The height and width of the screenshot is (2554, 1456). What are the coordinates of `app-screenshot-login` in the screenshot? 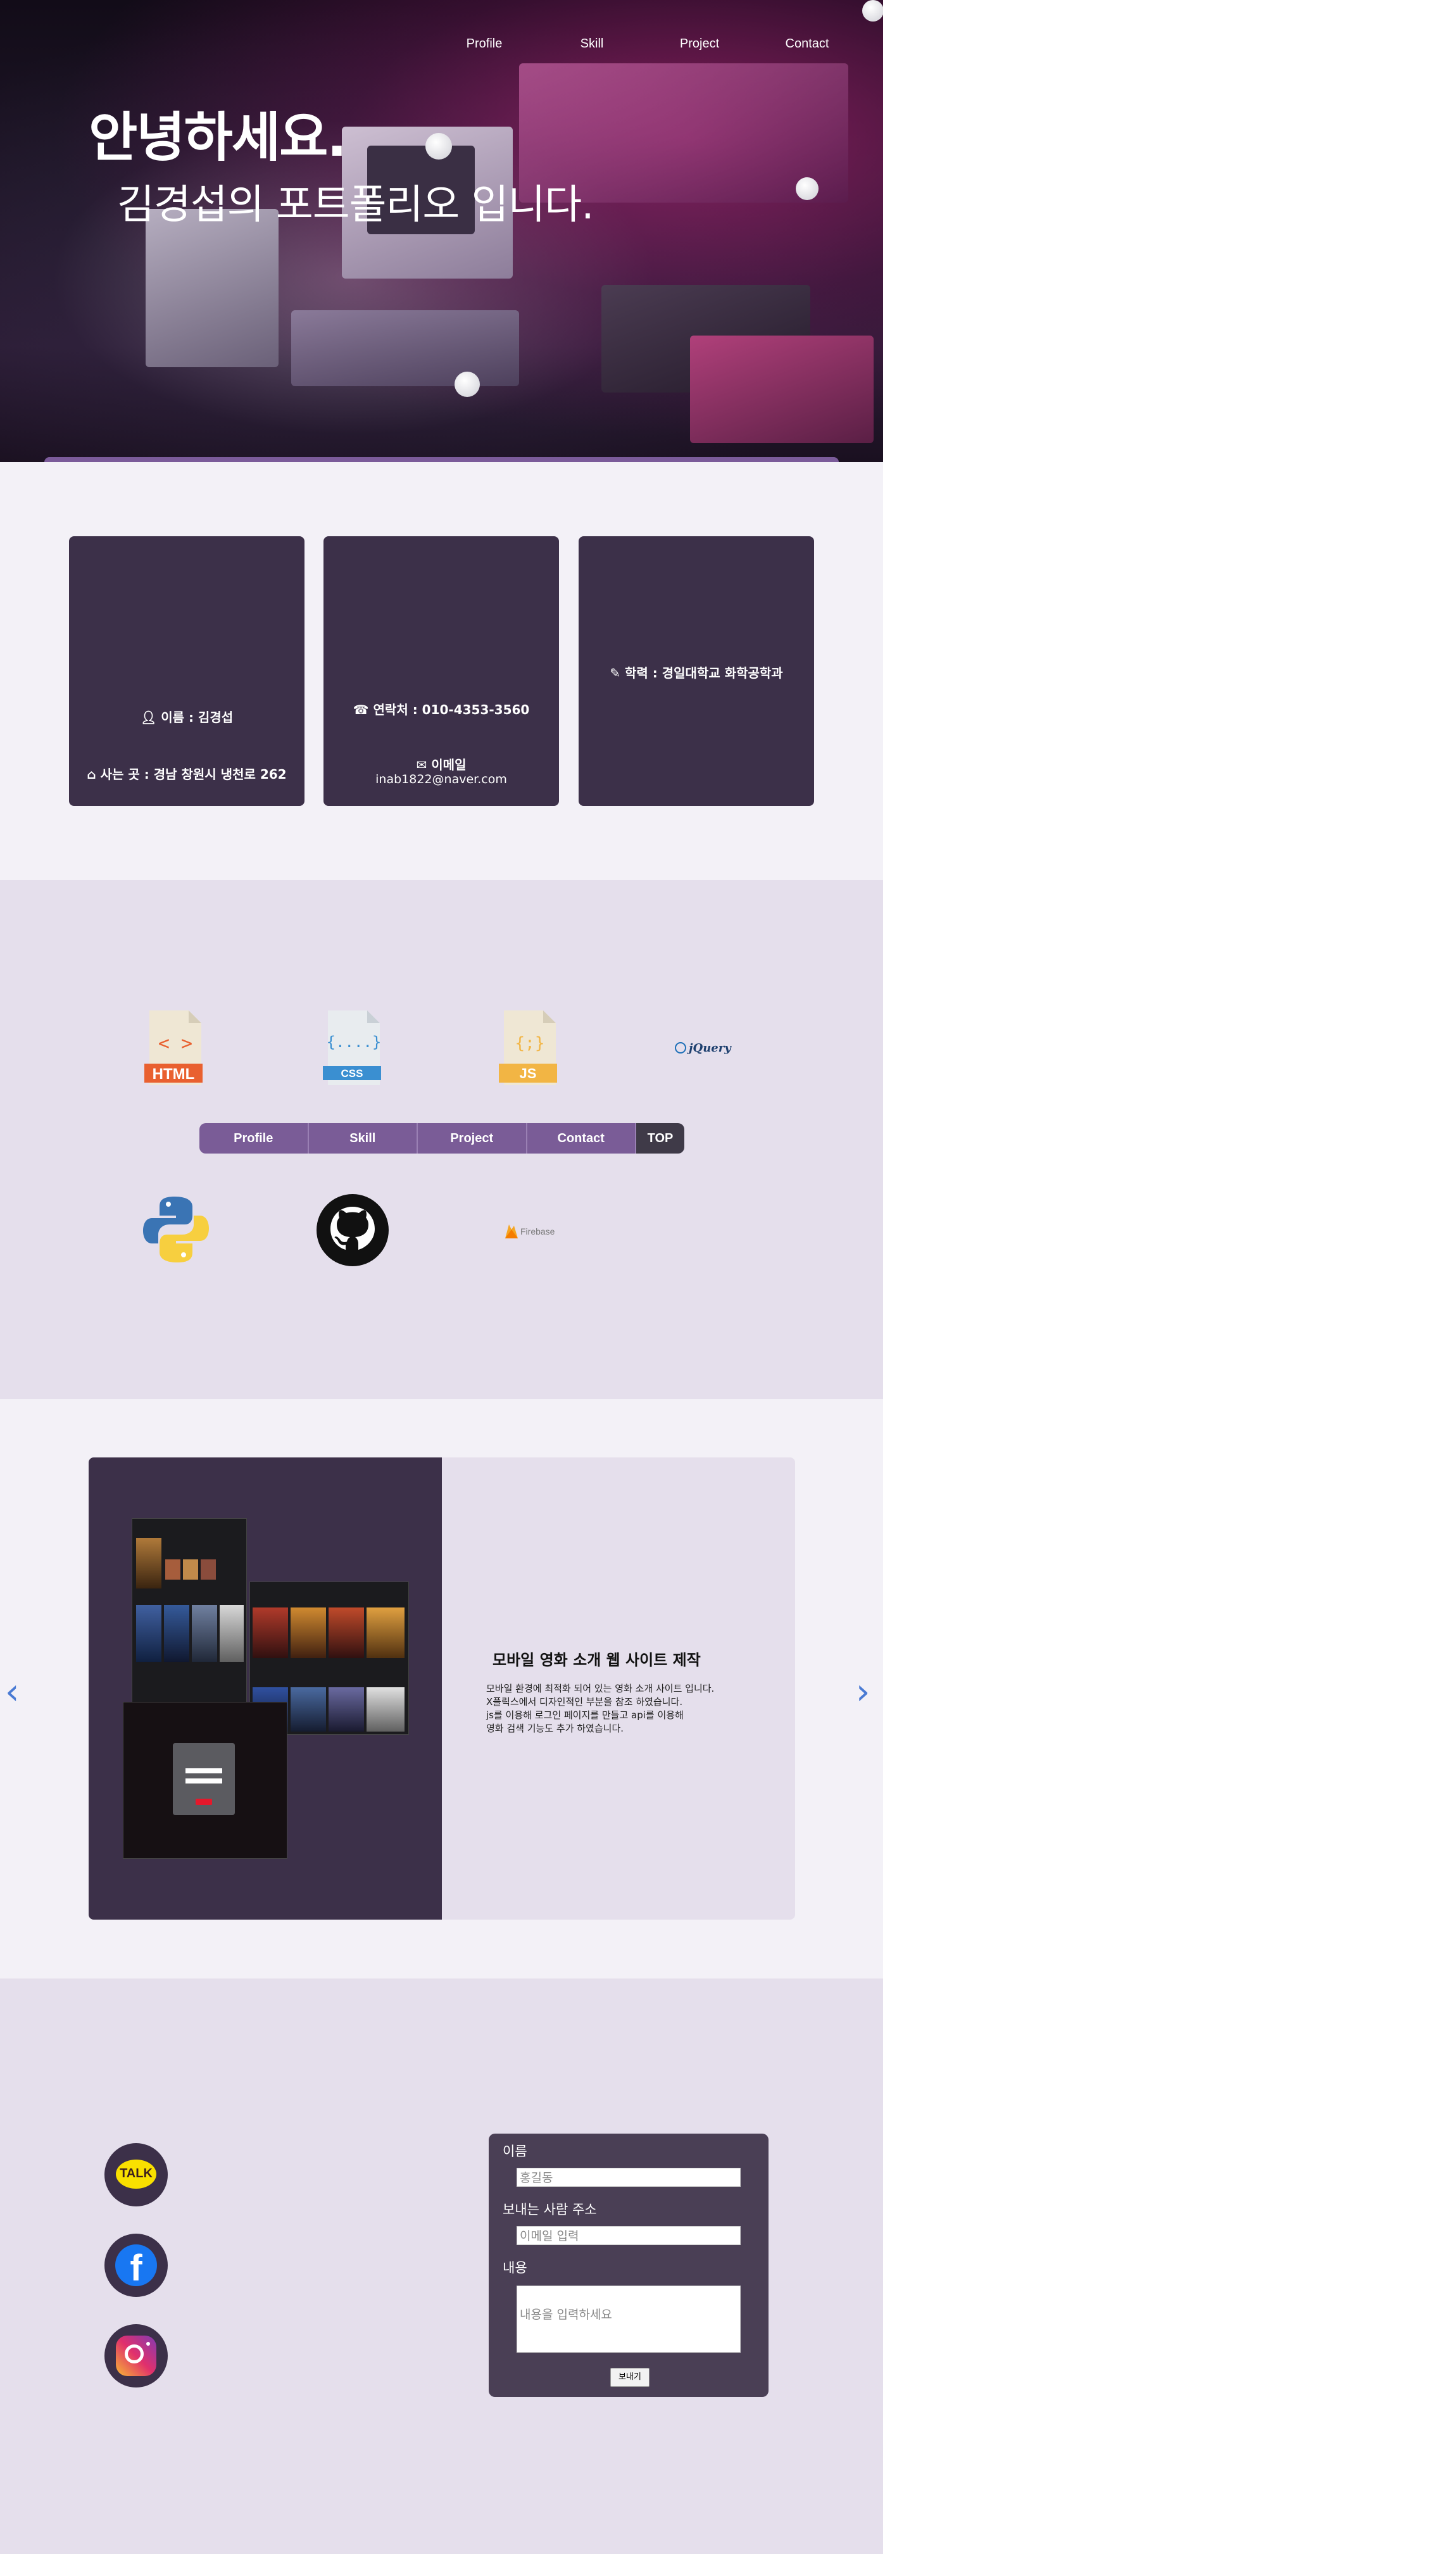 It's located at (205, 1780).